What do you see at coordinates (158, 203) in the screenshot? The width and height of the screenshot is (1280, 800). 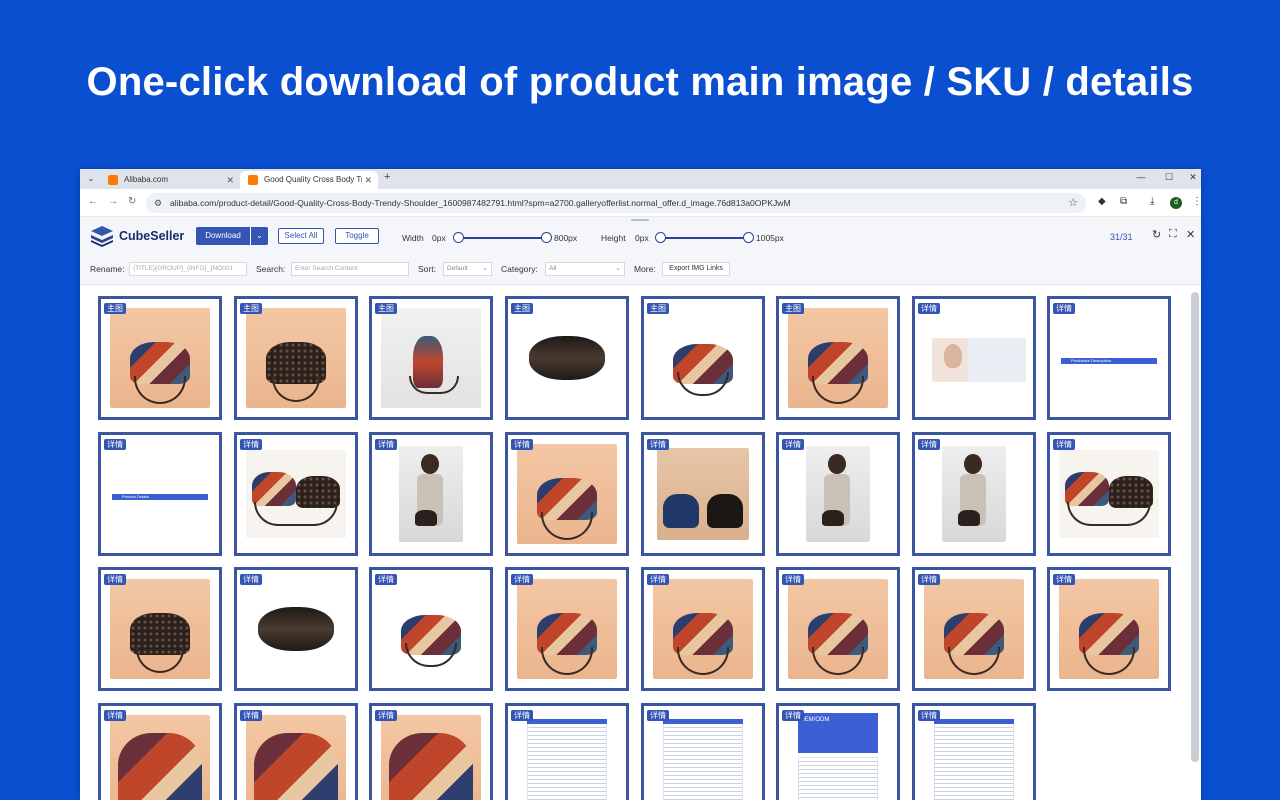 I see `site-info-icon: ⚙` at bounding box center [158, 203].